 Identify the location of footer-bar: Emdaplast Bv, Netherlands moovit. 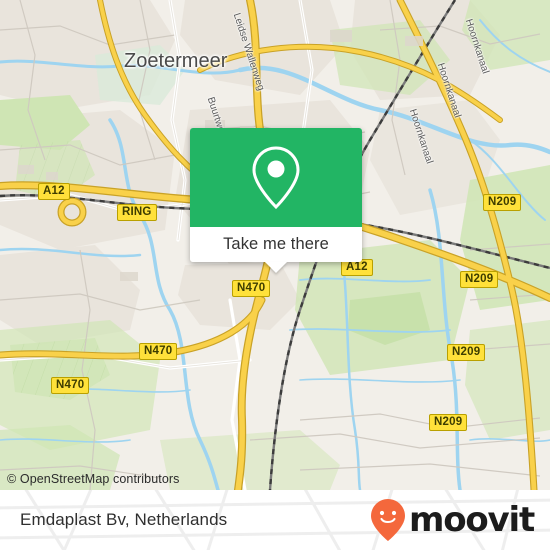
(275, 520).